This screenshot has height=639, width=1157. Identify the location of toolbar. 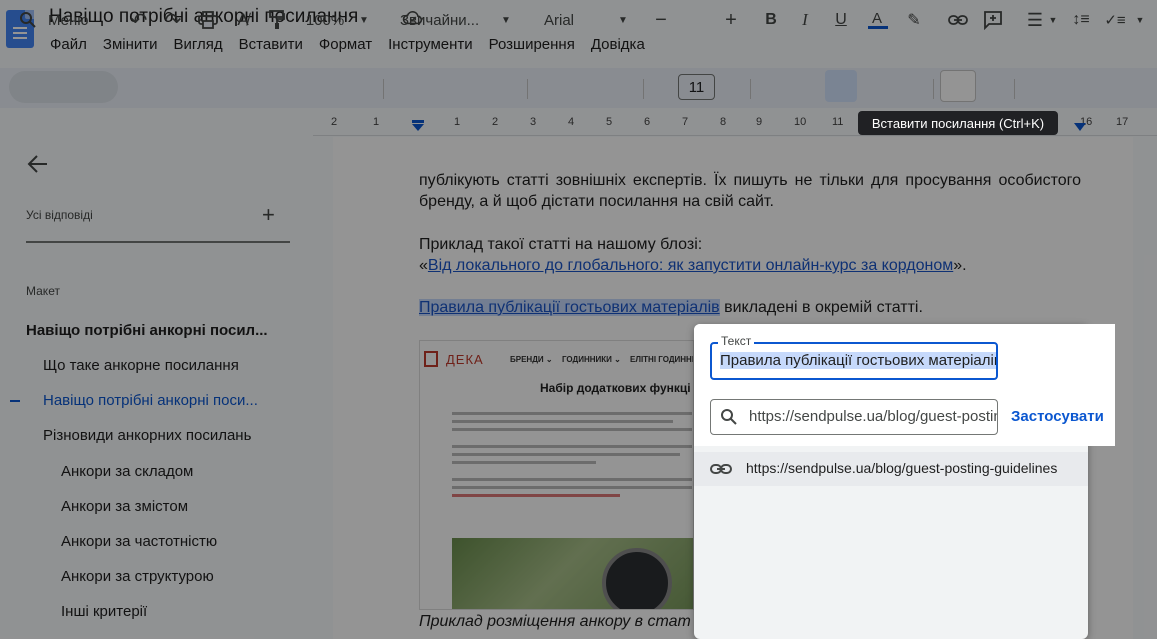
(578, 88).